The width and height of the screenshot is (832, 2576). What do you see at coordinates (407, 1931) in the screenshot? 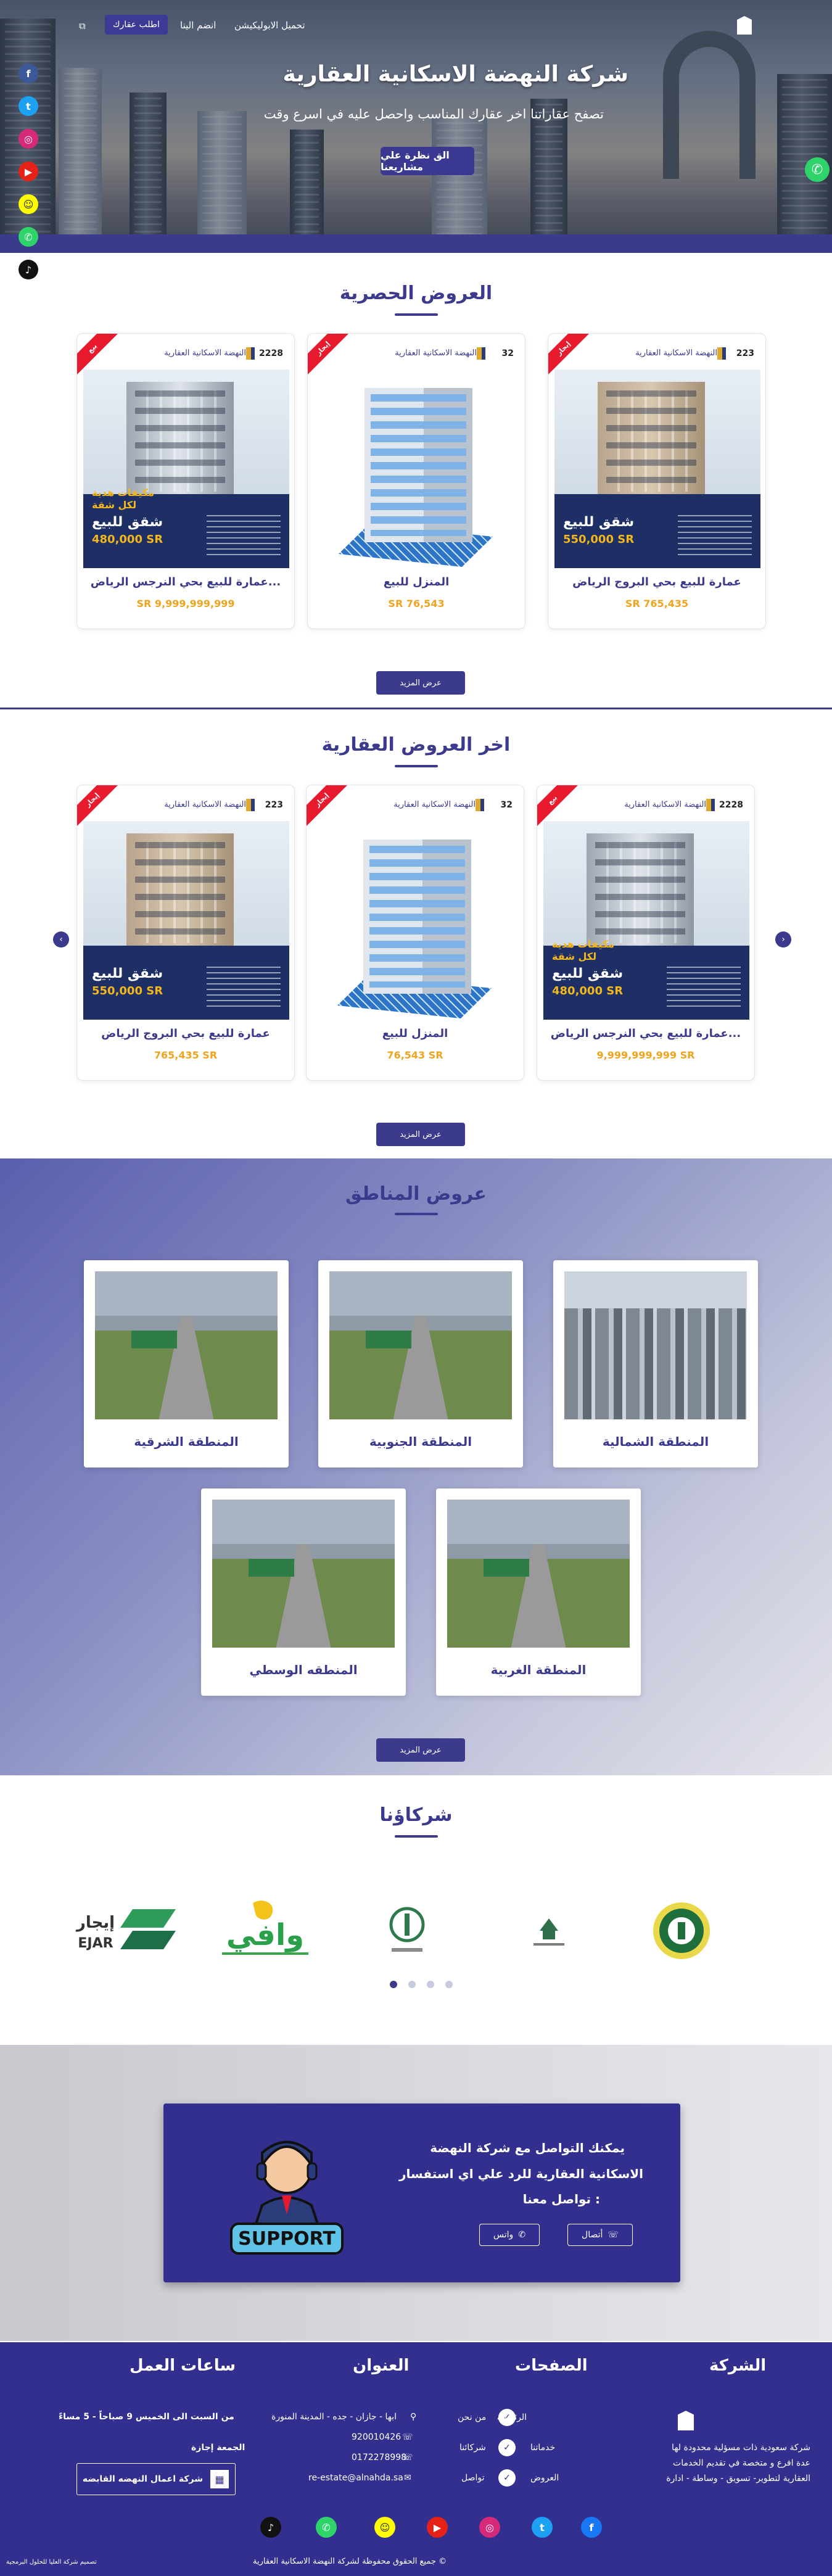
I see `partner-logo-justice` at bounding box center [407, 1931].